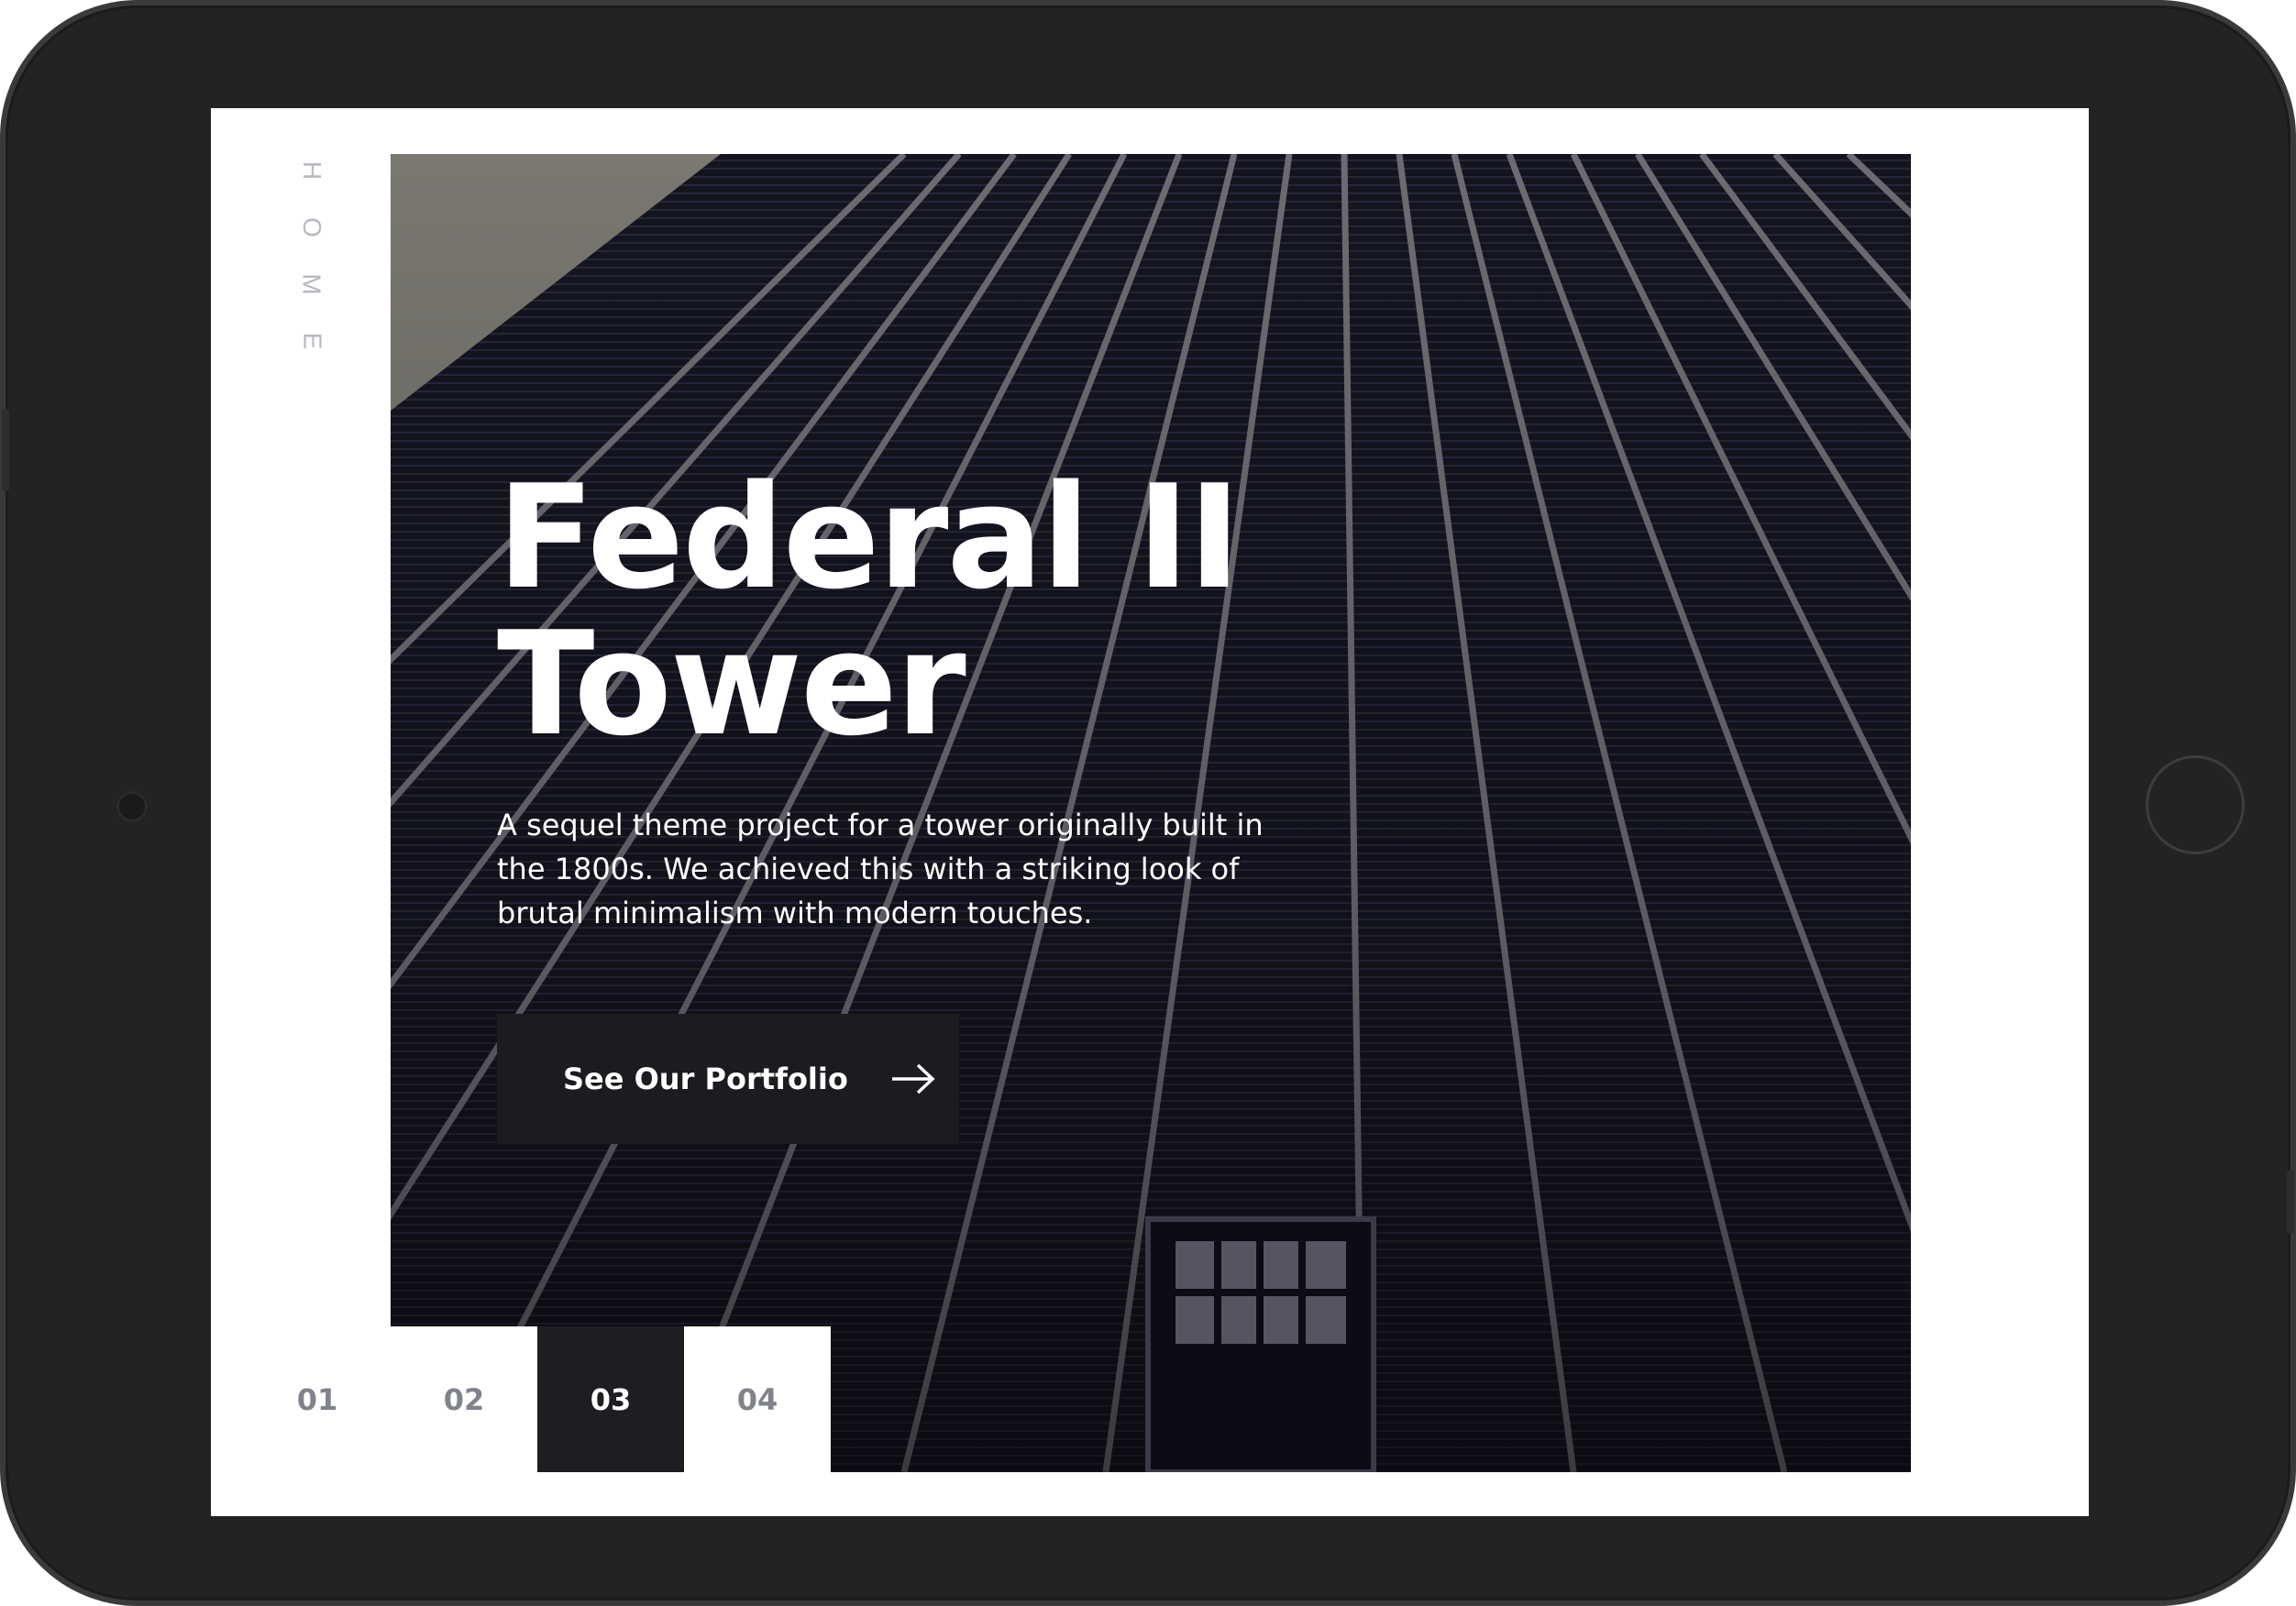 The image size is (2296, 1606). I want to click on nav-letter: O, so click(312, 227).